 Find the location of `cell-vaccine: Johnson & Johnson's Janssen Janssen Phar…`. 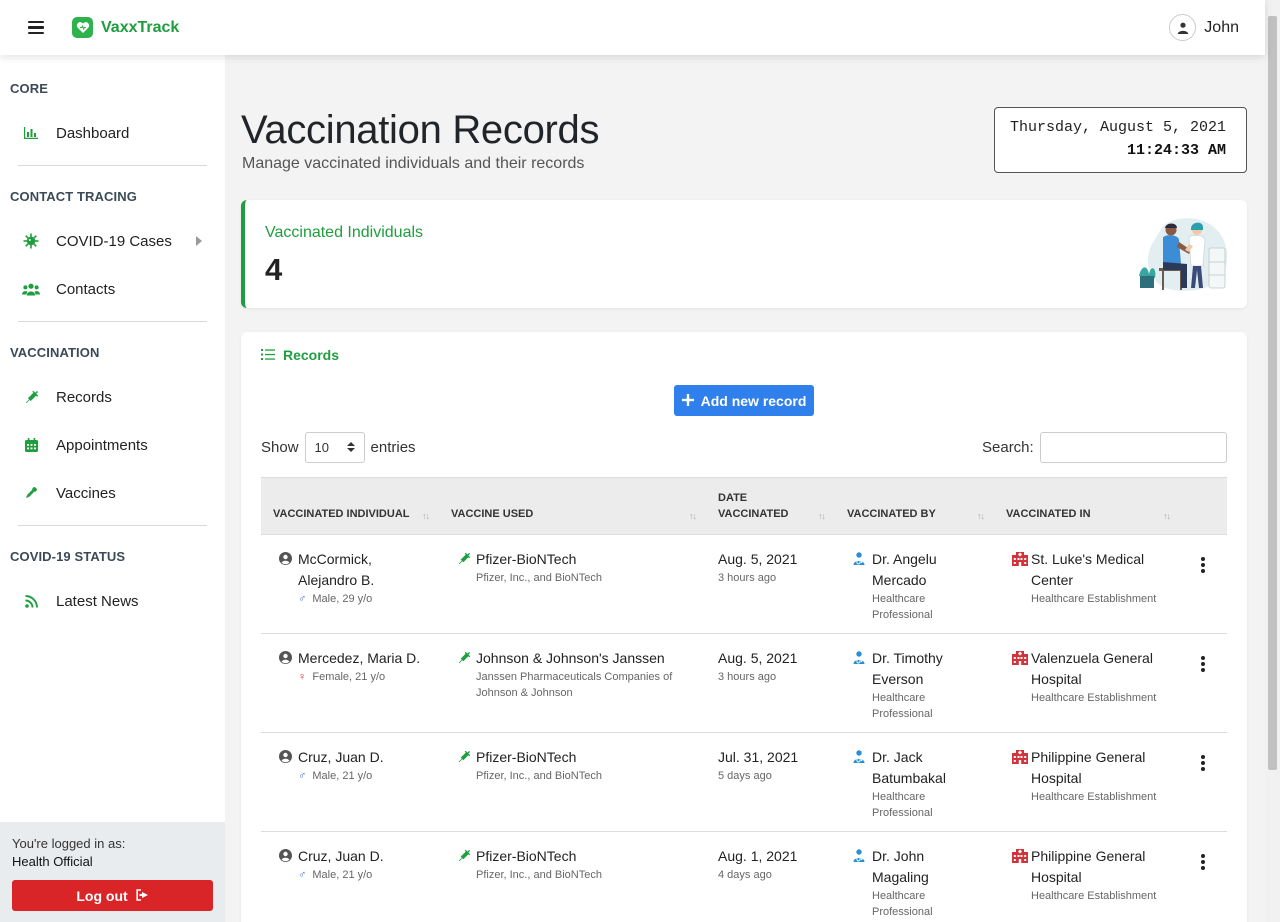

cell-vaccine: Johnson & Johnson's Janssen Janssen Phar… is located at coordinates (565, 674).